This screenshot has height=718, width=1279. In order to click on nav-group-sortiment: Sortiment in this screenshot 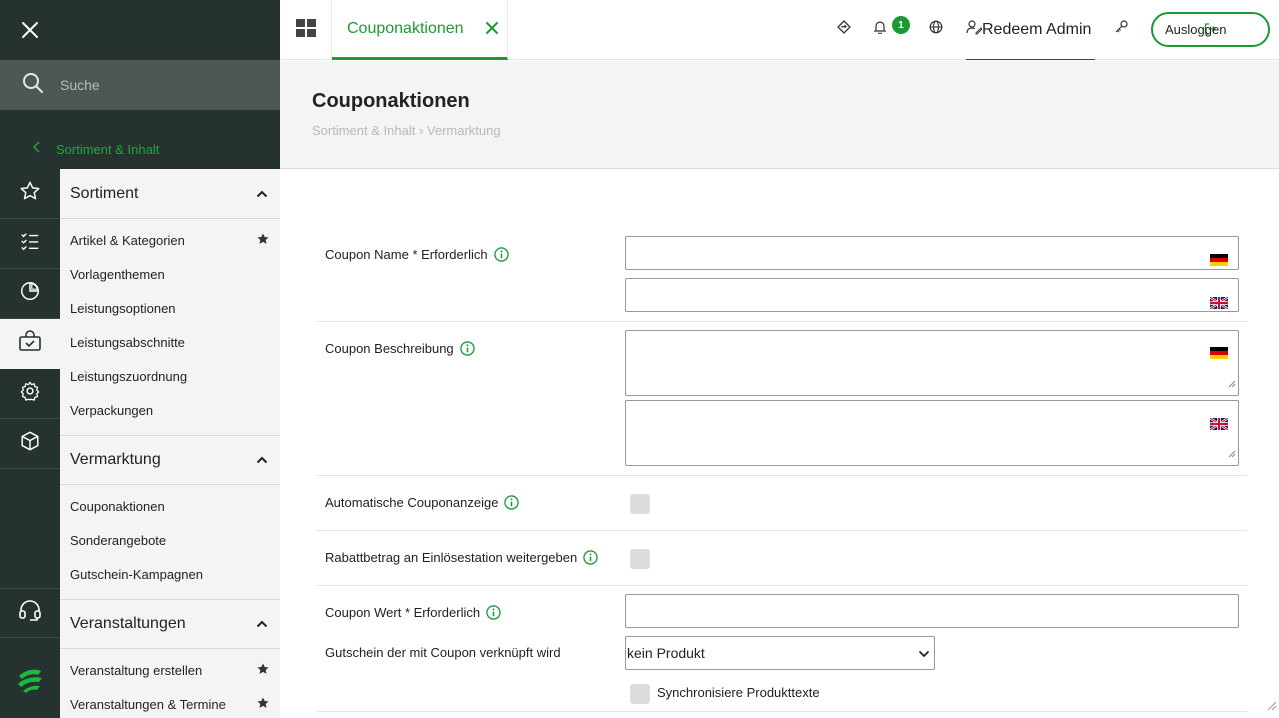, I will do `click(170, 194)`.